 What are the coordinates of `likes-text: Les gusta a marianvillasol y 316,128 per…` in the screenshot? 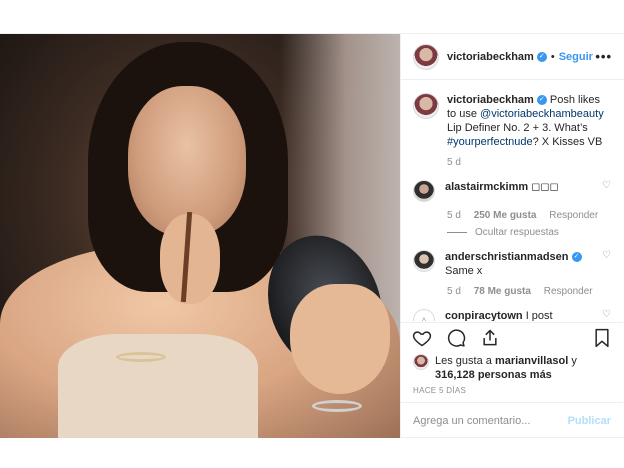 It's located at (506, 368).